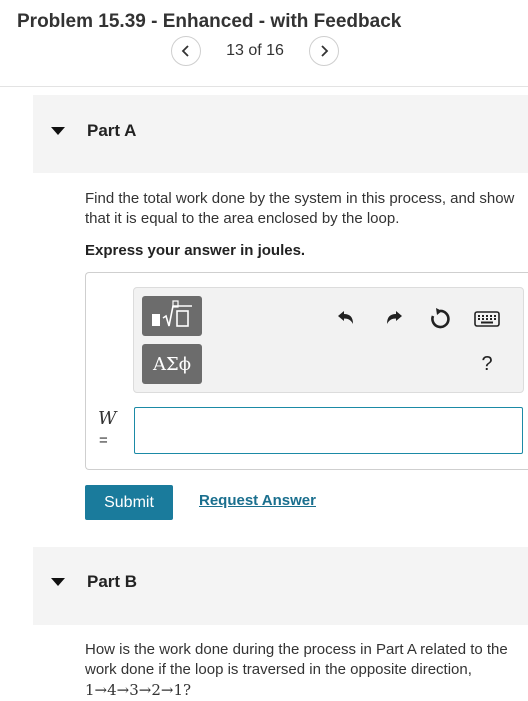 The height and width of the screenshot is (701, 528). What do you see at coordinates (129, 502) in the screenshot?
I see `submit-button: Submit` at bounding box center [129, 502].